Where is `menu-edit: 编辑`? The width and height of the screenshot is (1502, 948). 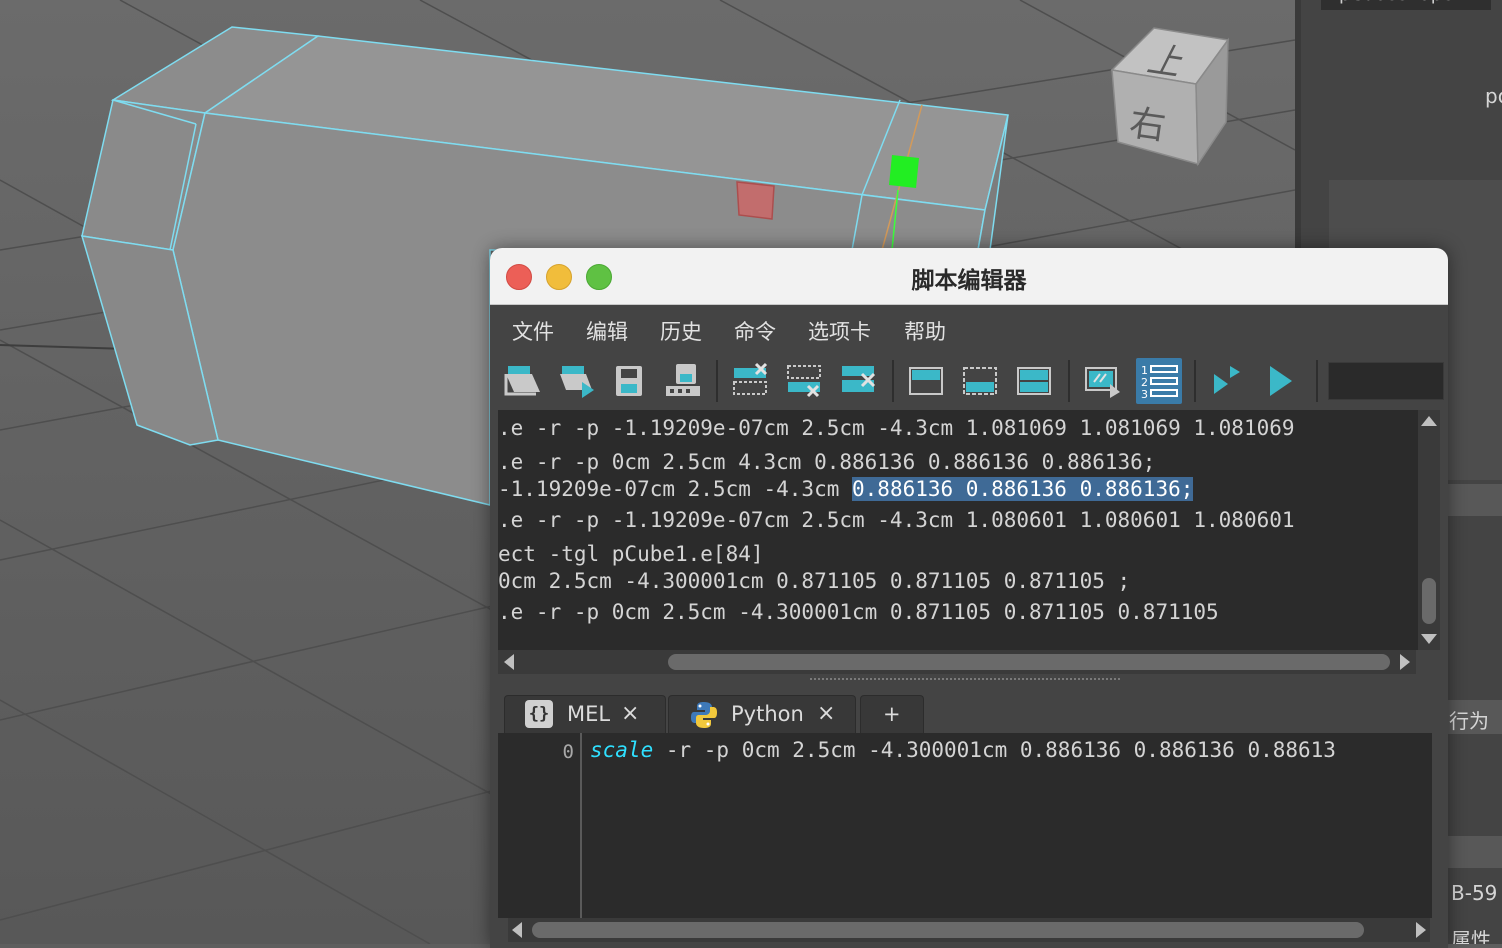
menu-edit: 编辑 is located at coordinates (607, 331).